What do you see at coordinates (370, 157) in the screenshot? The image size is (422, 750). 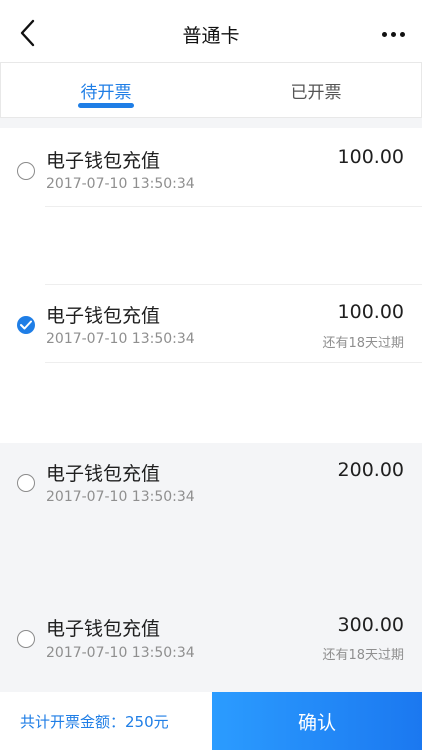 I see `item-amount: 100.00` at bounding box center [370, 157].